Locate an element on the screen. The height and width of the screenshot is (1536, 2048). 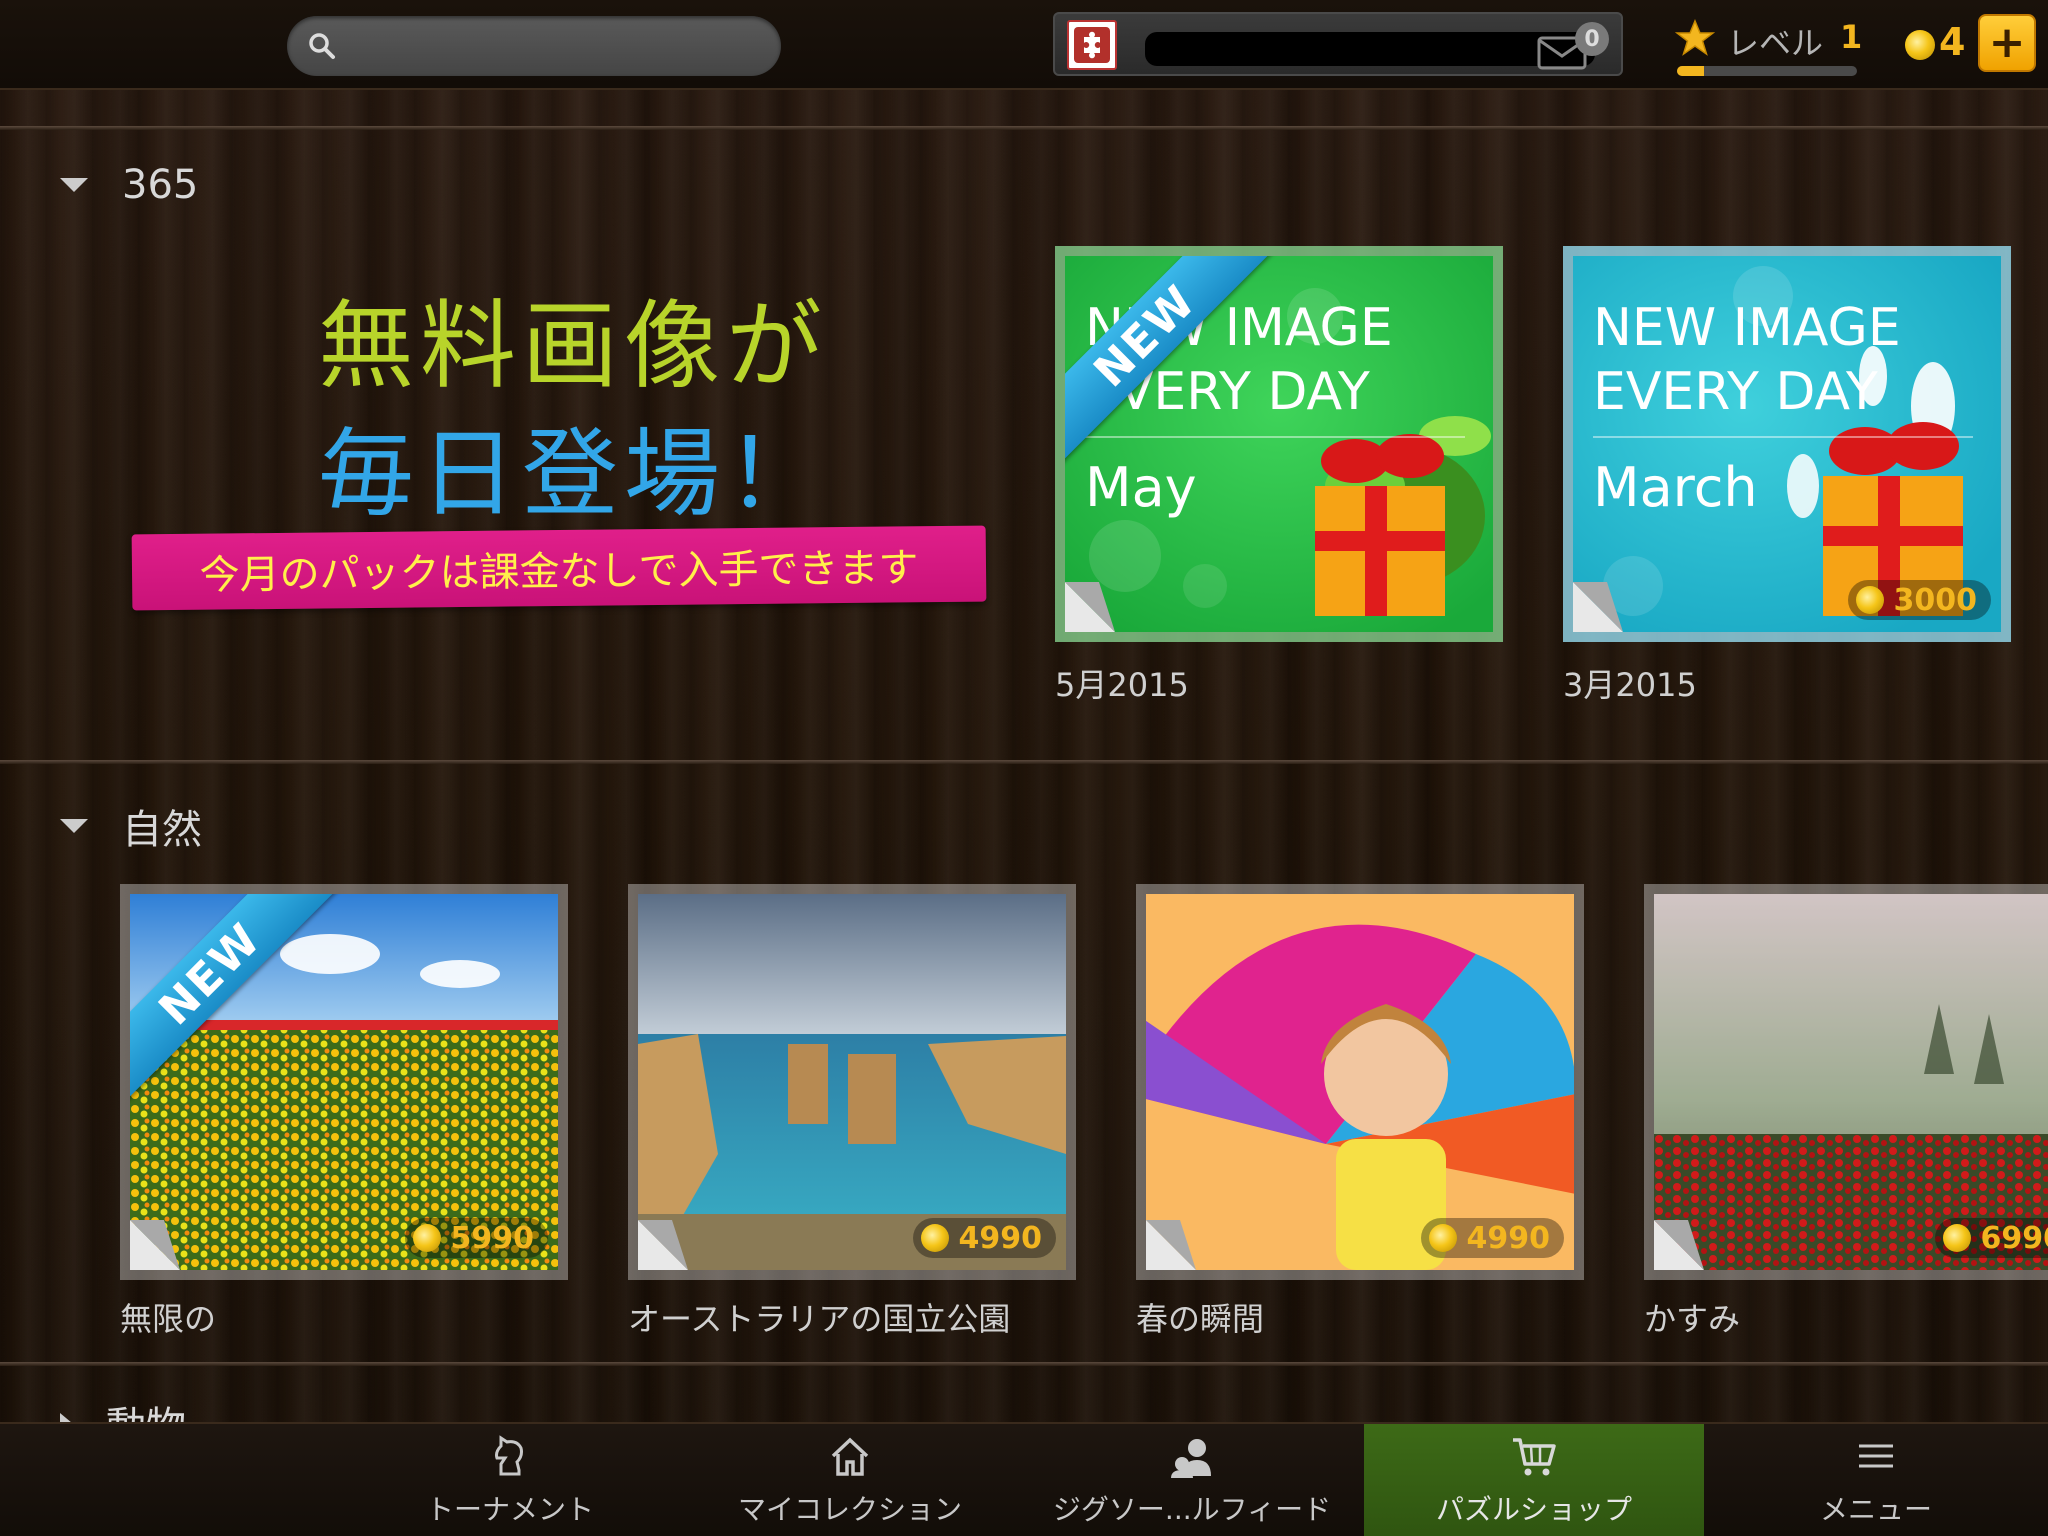
top-bar: 0 レベル 1 4 + is located at coordinates (1024, 45).